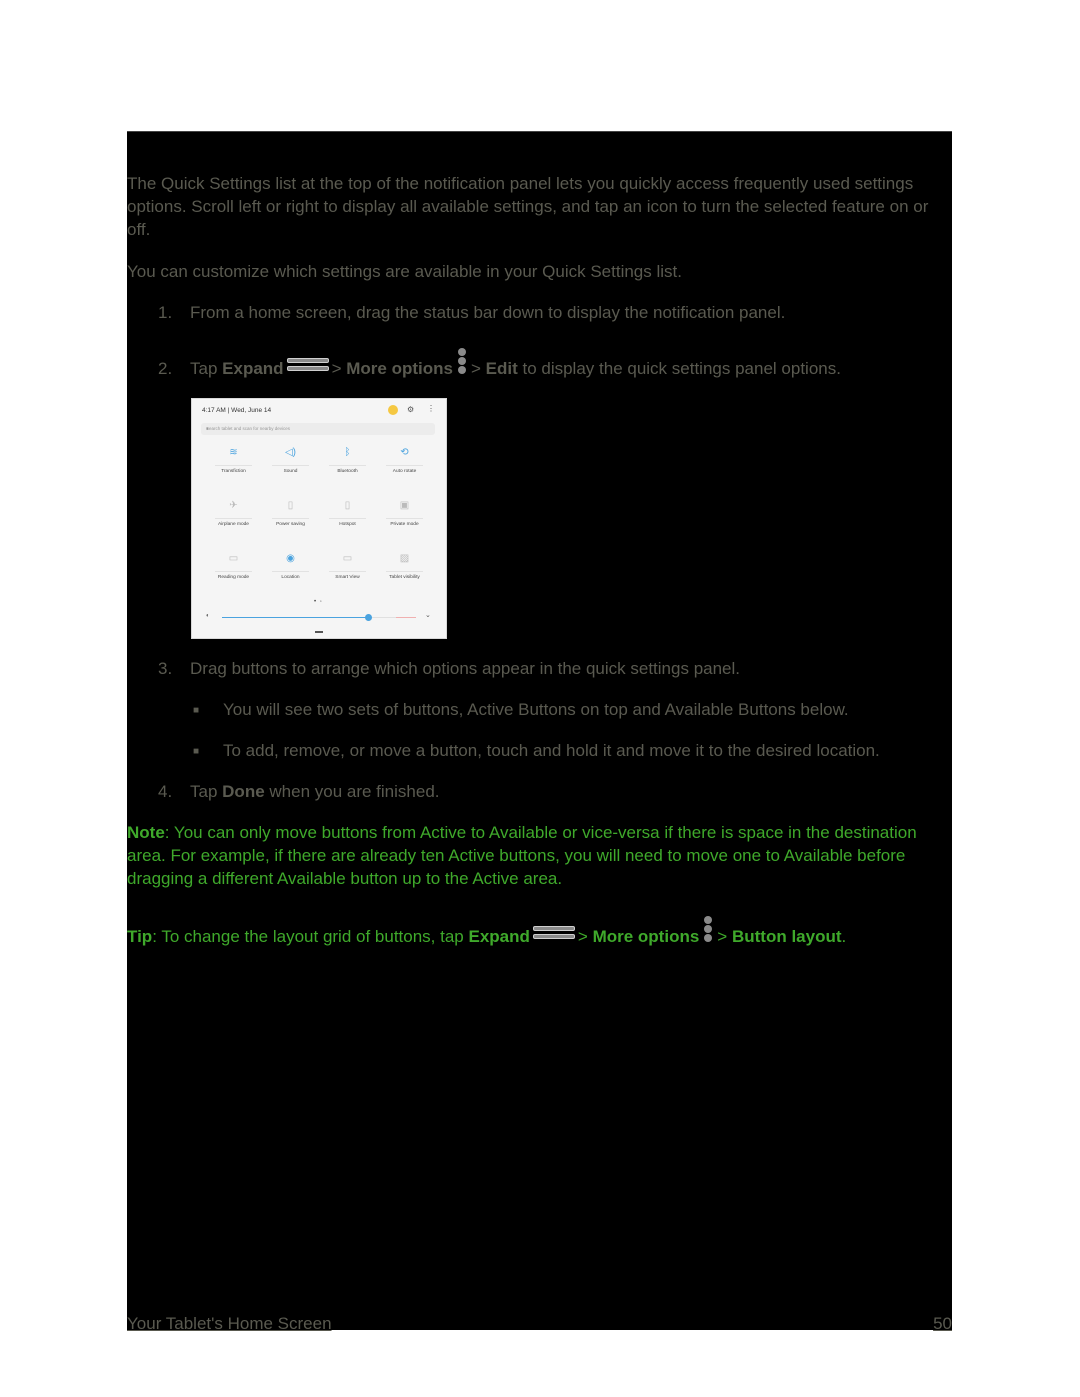  What do you see at coordinates (229, 1323) in the screenshot?
I see `footer-section-title: Your Tablet's Home Screen` at bounding box center [229, 1323].